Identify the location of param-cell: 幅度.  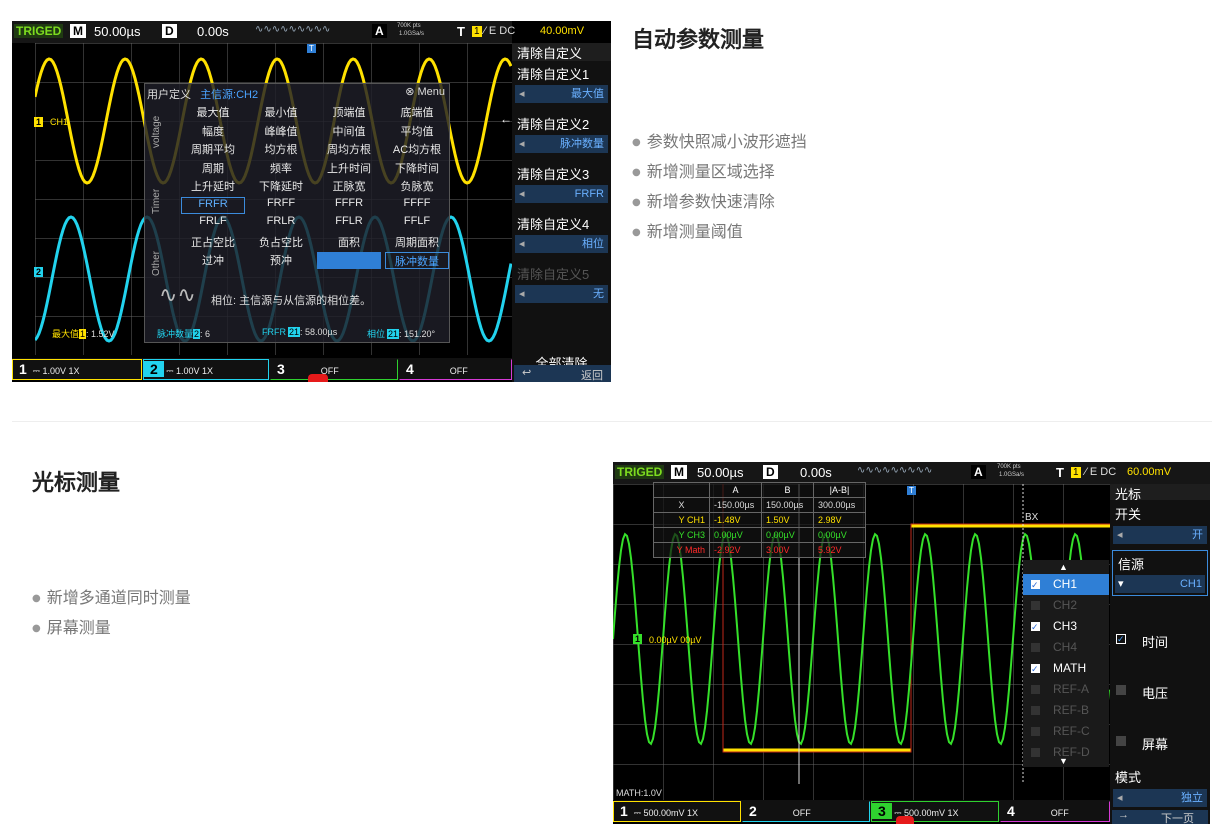
(213, 131).